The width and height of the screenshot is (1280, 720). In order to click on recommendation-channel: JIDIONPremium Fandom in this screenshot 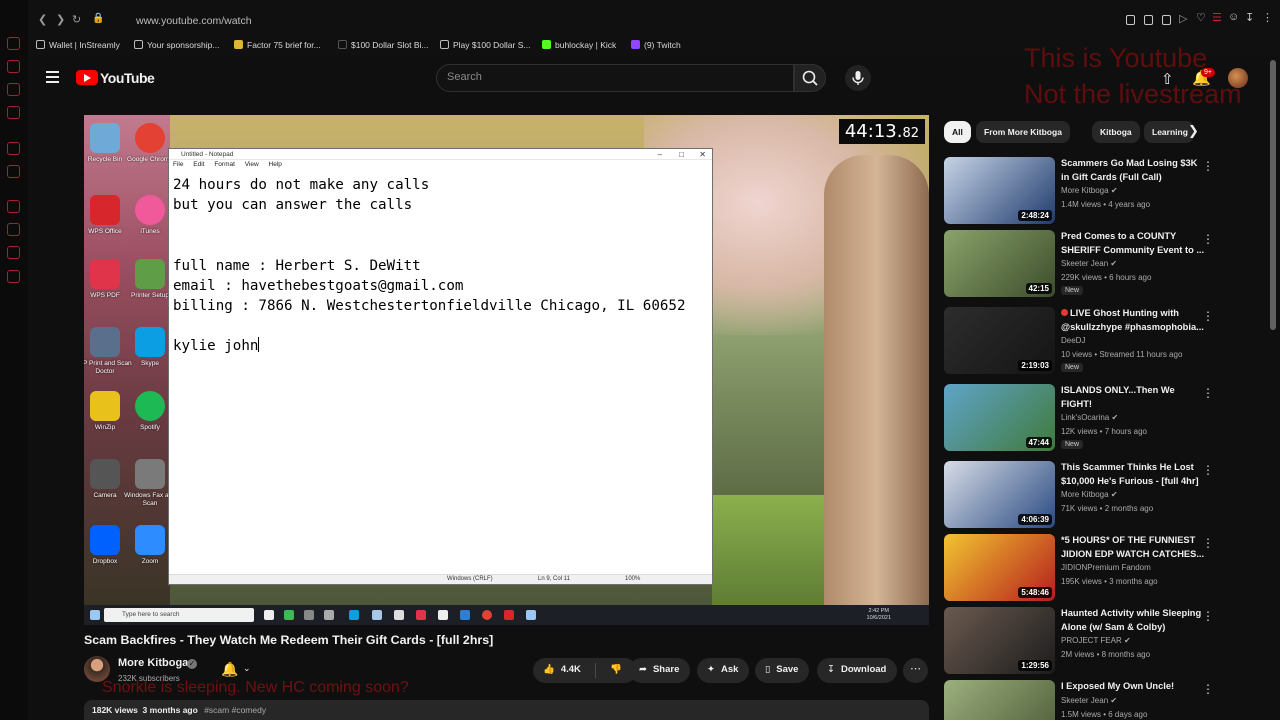, I will do `click(1106, 567)`.